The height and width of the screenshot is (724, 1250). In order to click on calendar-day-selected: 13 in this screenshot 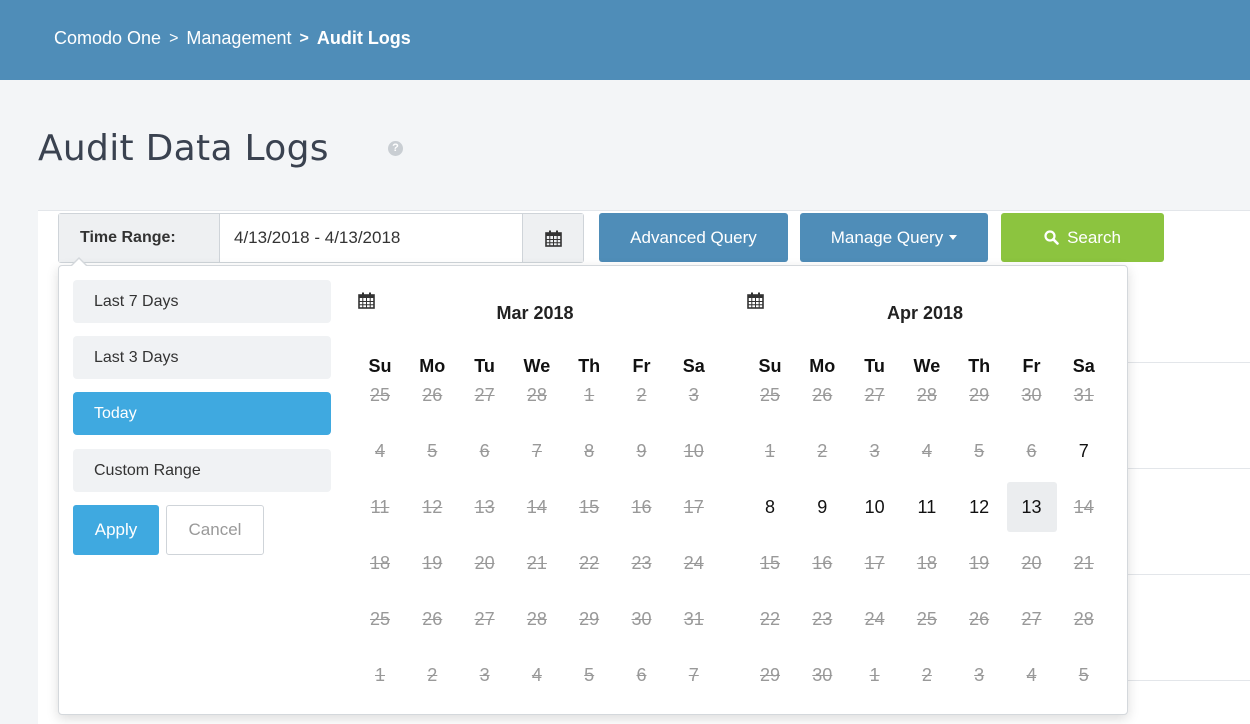, I will do `click(1031, 507)`.